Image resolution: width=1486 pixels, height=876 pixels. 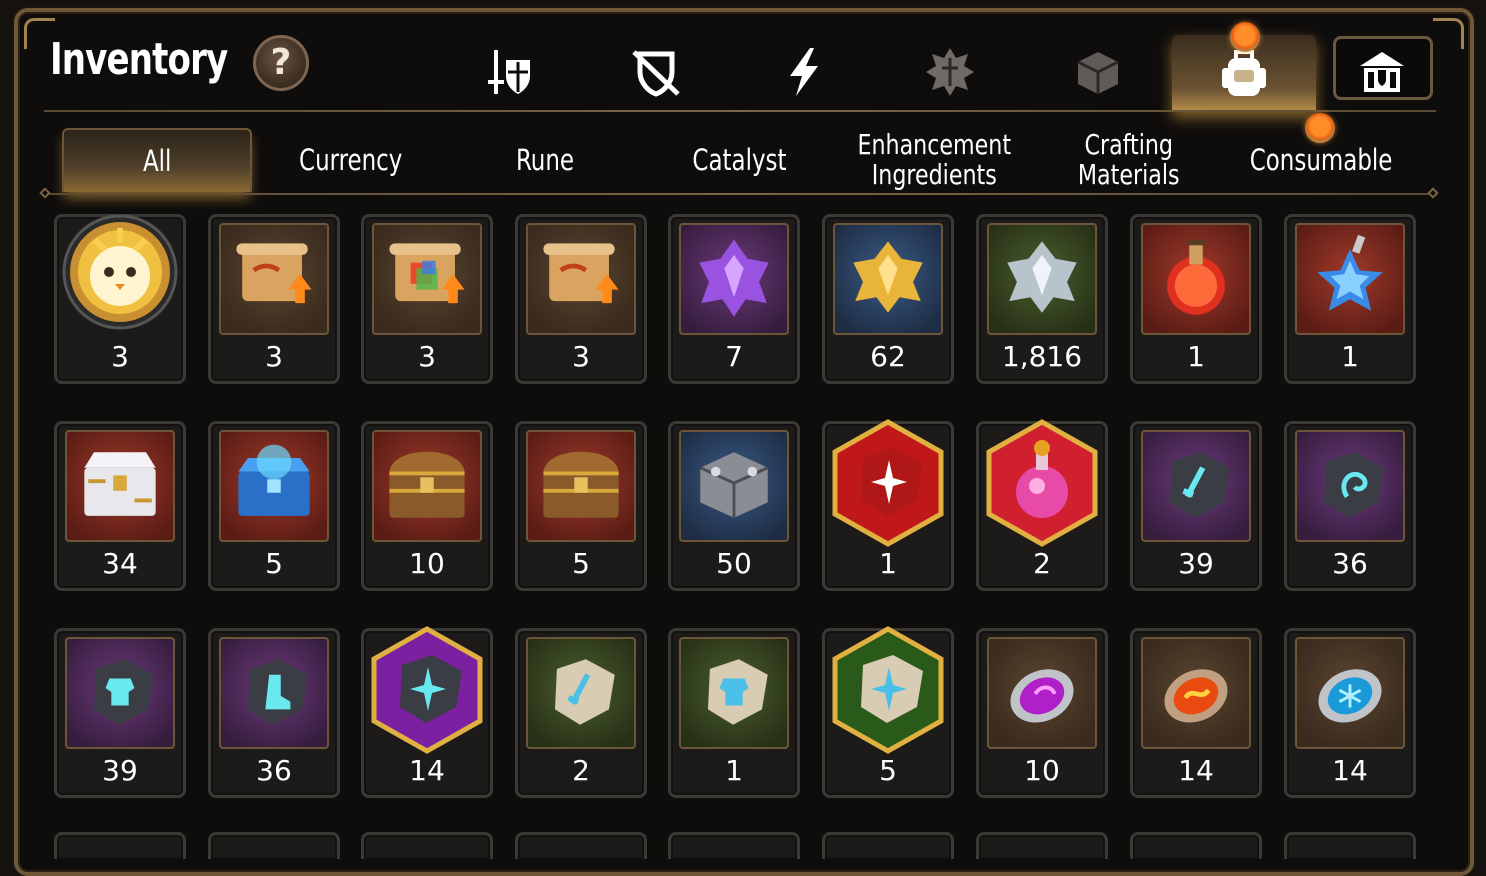 I want to click on star-rune-tablet-icon, so click(x=888, y=690).